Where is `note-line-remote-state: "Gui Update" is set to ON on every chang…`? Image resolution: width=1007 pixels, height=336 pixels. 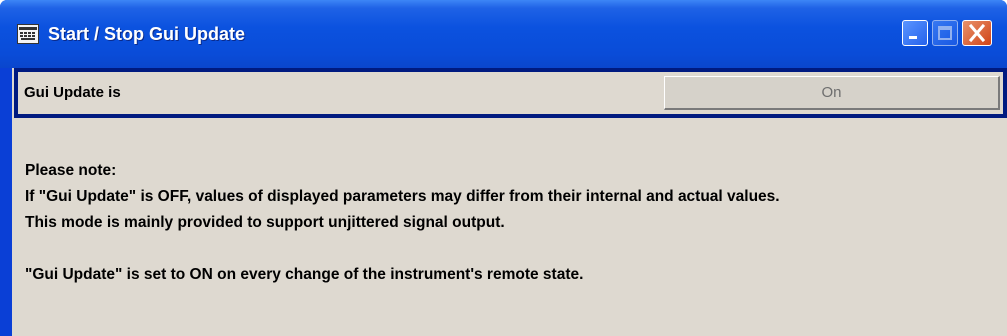
note-line-remote-state: "Gui Update" is set to ON on every chang… is located at coordinates (304, 274).